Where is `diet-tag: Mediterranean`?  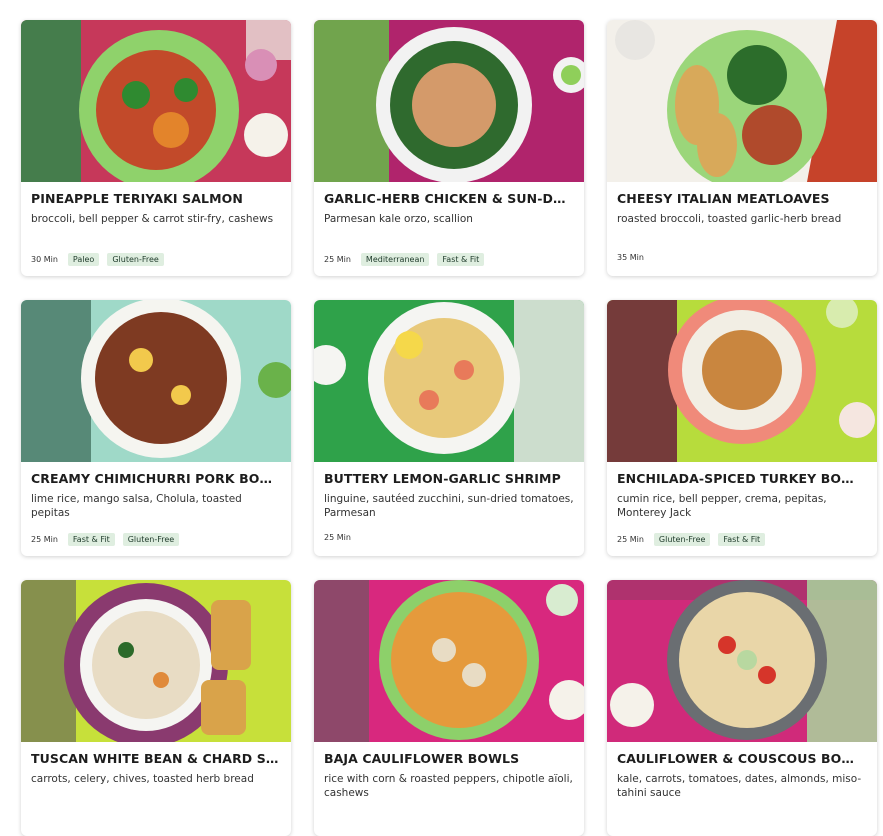 diet-tag: Mediterranean is located at coordinates (395, 259).